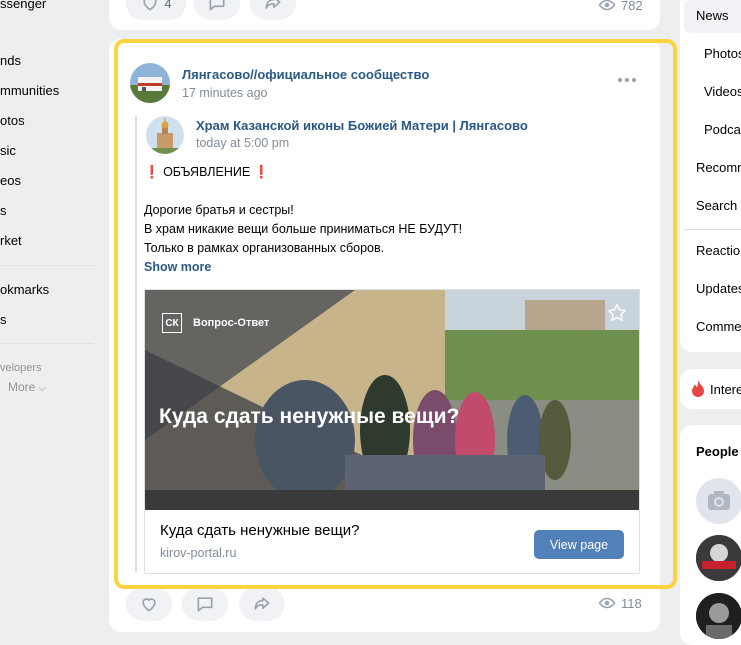 The image size is (741, 645). Describe the element at coordinates (150, 83) in the screenshot. I see `community-avatar` at that location.